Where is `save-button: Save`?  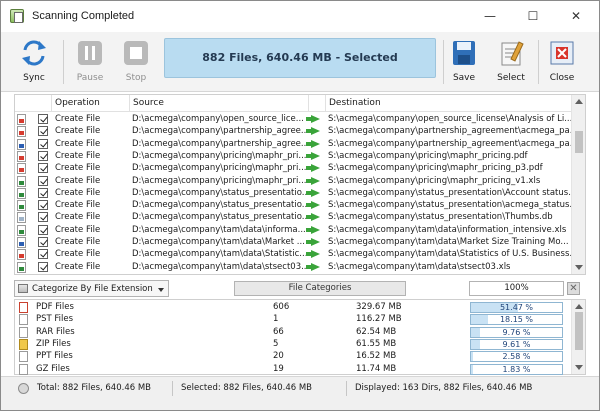 save-button: Save is located at coordinates (464, 62).